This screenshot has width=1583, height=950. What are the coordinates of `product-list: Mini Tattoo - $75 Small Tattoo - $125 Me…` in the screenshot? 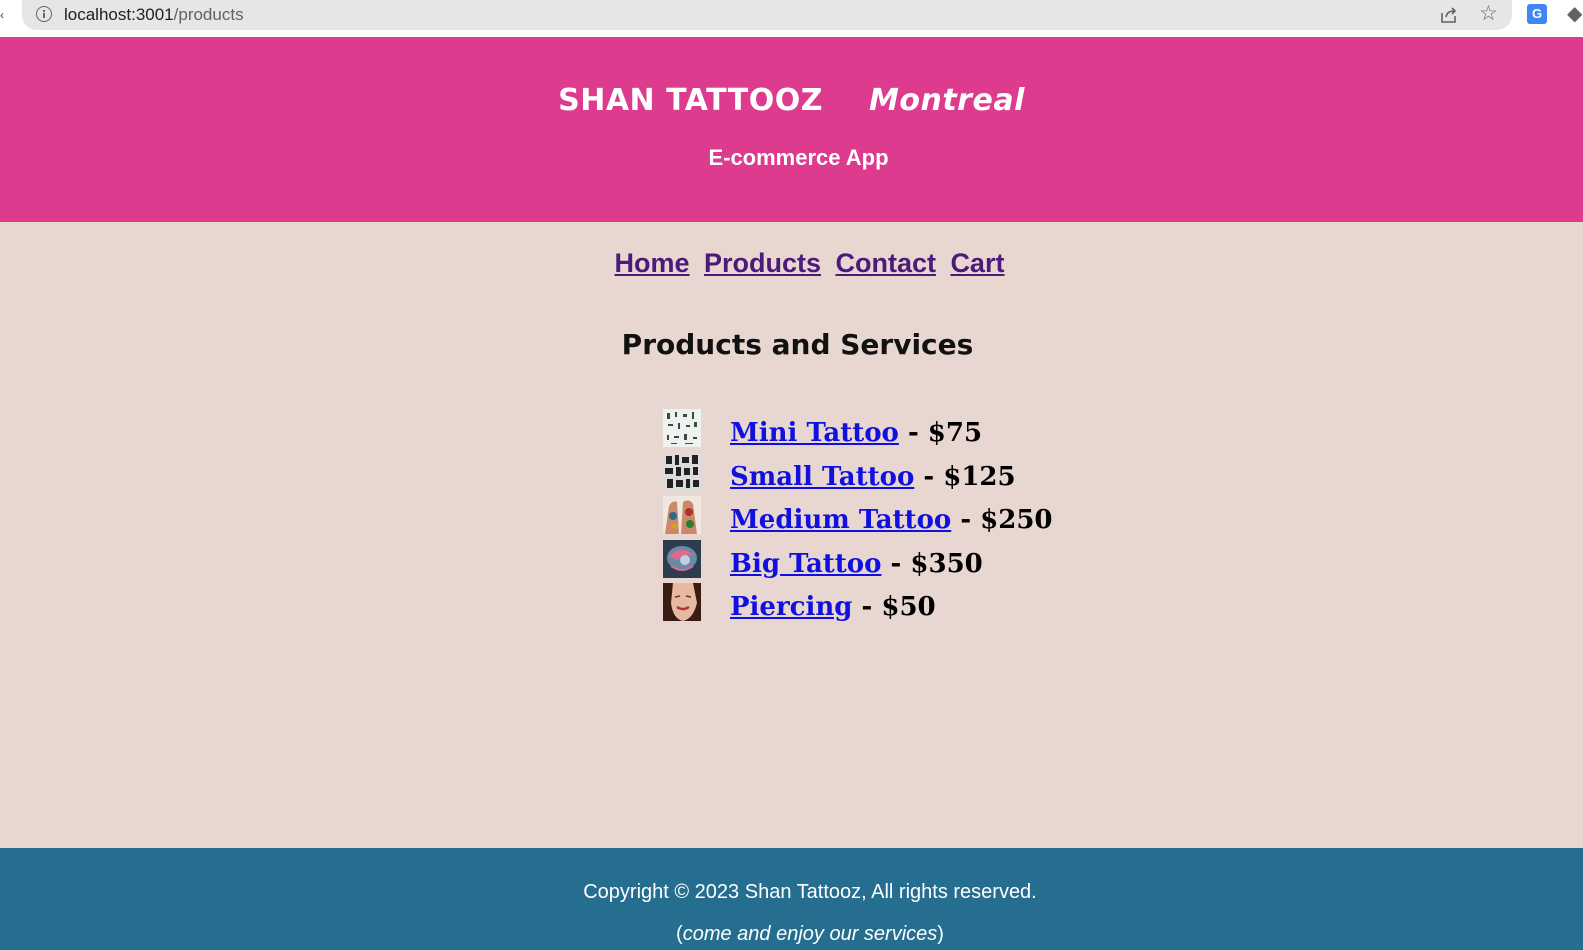 It's located at (863, 518).